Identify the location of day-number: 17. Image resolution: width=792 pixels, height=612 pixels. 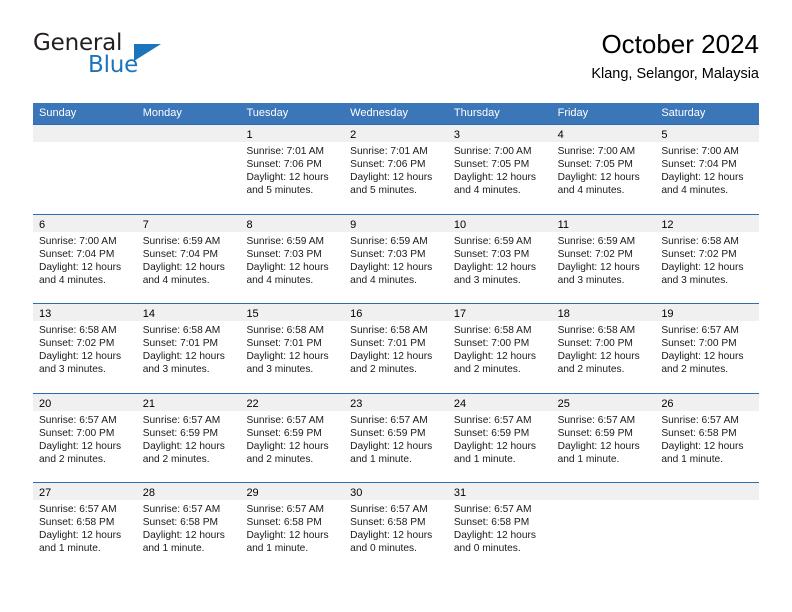
(460, 314).